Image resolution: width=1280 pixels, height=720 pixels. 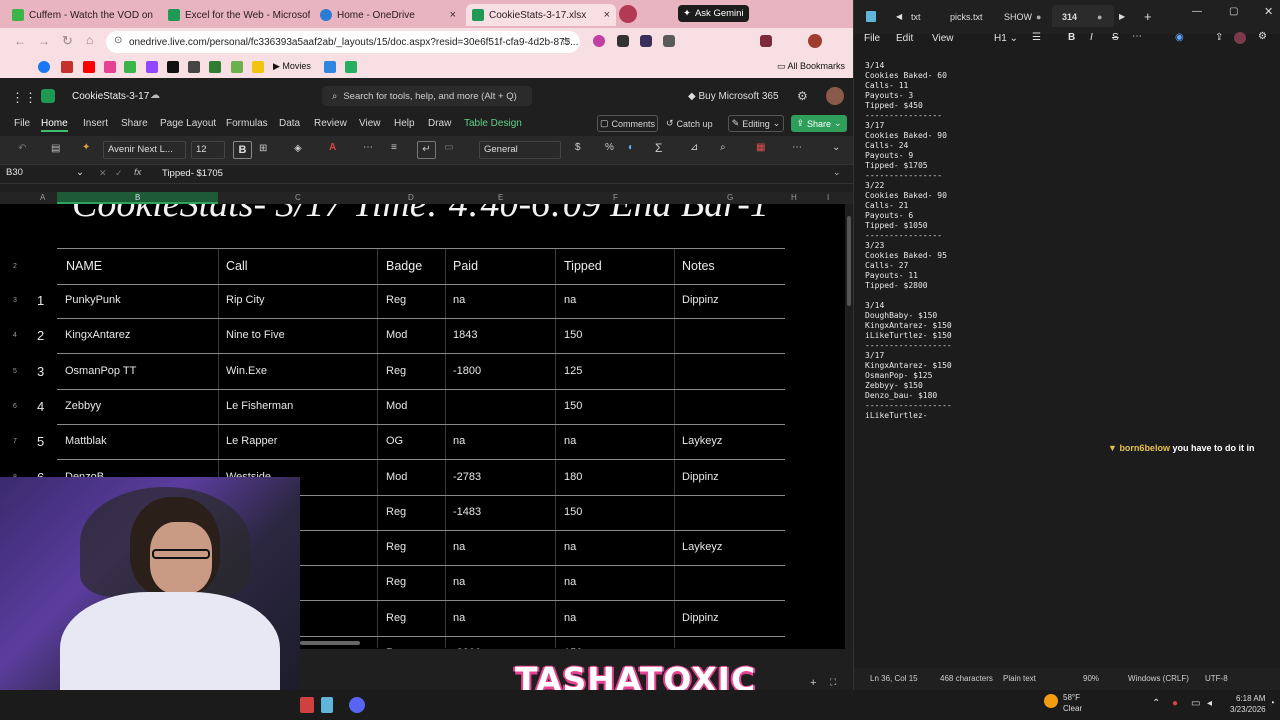 What do you see at coordinates (631, 147) in the screenshot?
I see `conditional-format-icon: ◐` at bounding box center [631, 147].